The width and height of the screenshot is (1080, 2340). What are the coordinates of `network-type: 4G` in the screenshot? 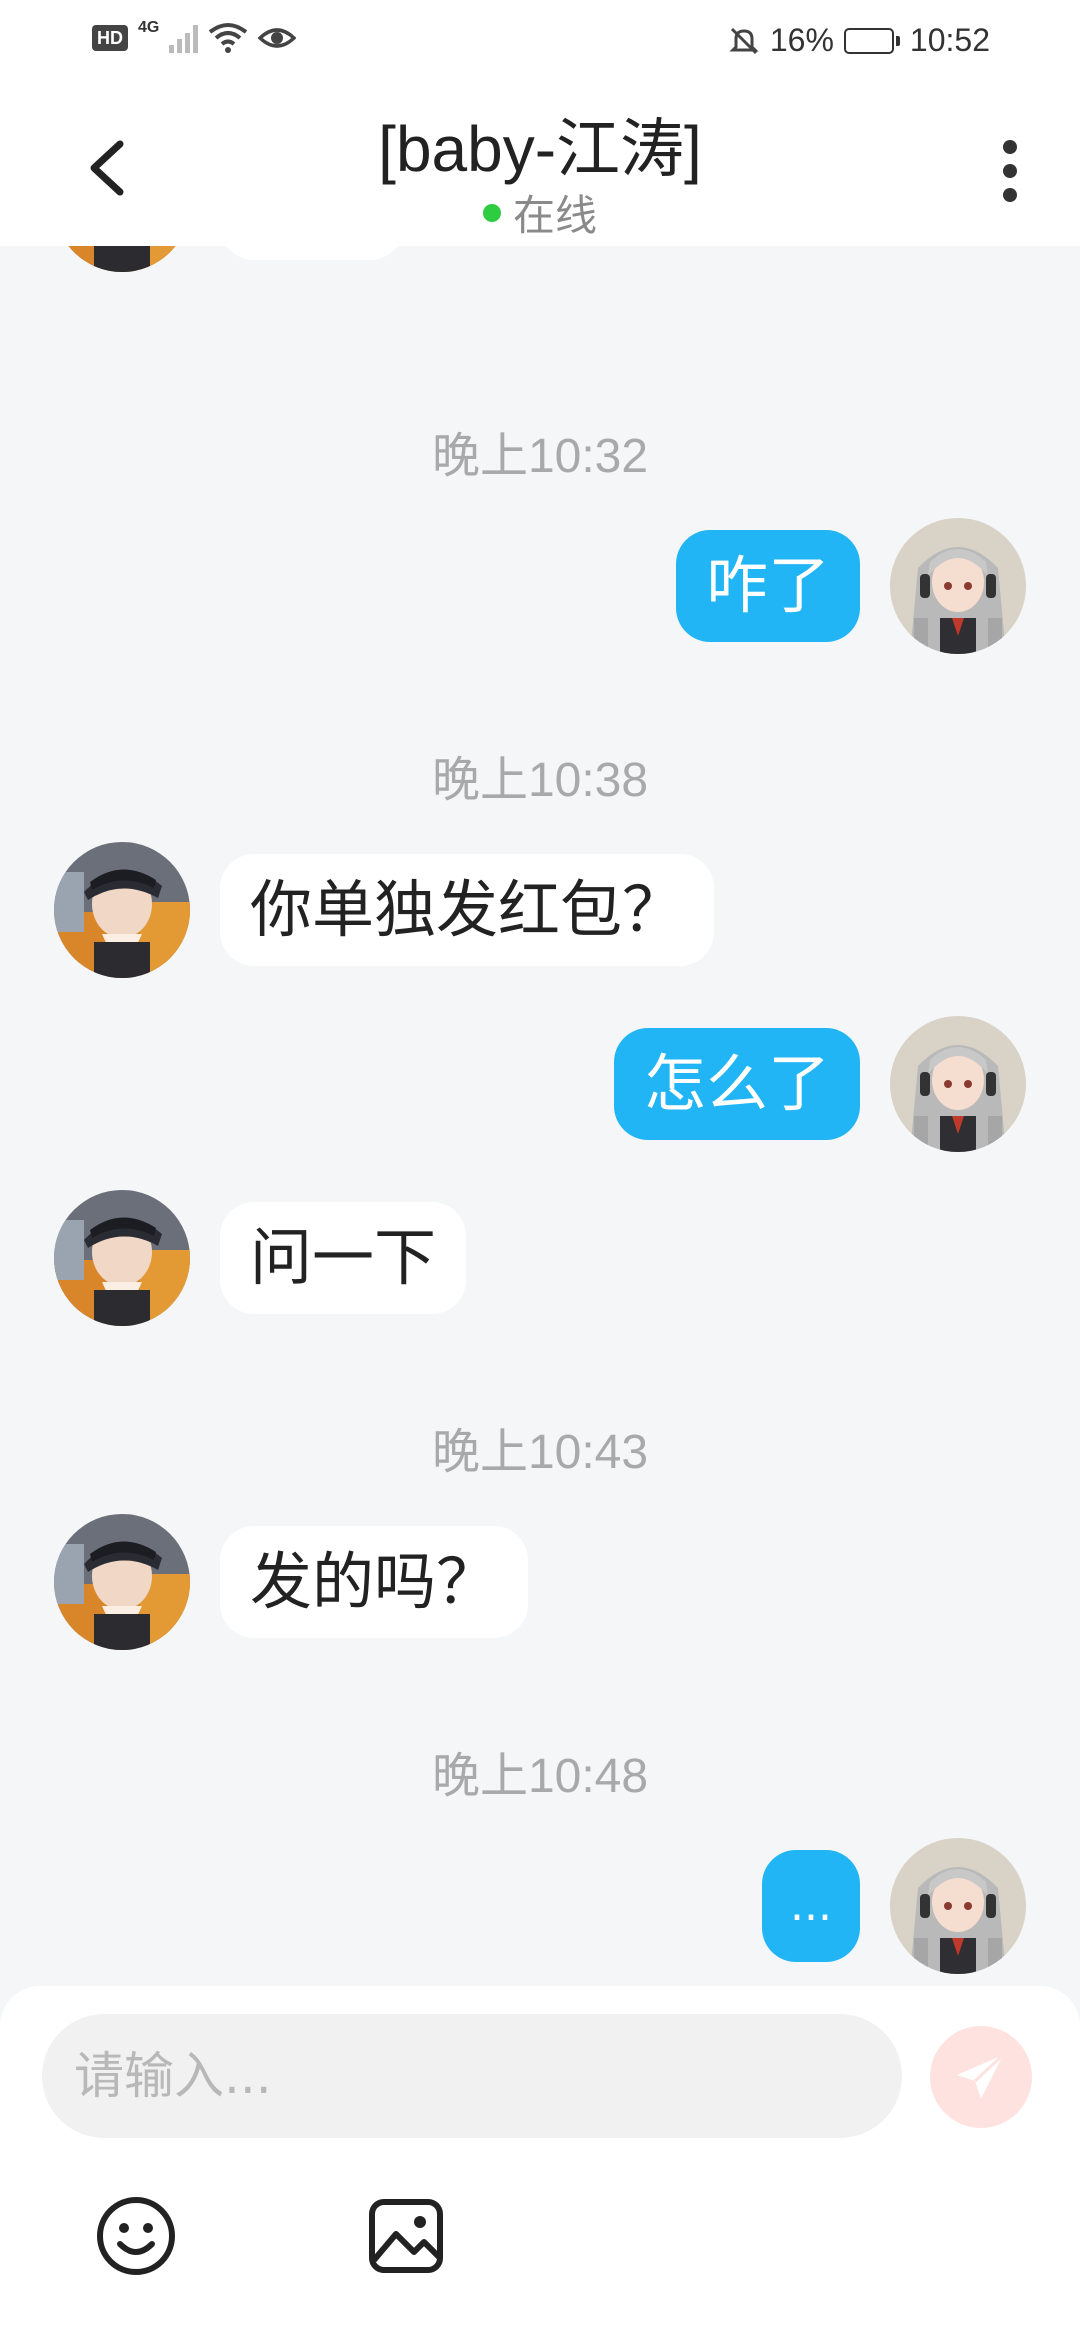 It's located at (149, 27).